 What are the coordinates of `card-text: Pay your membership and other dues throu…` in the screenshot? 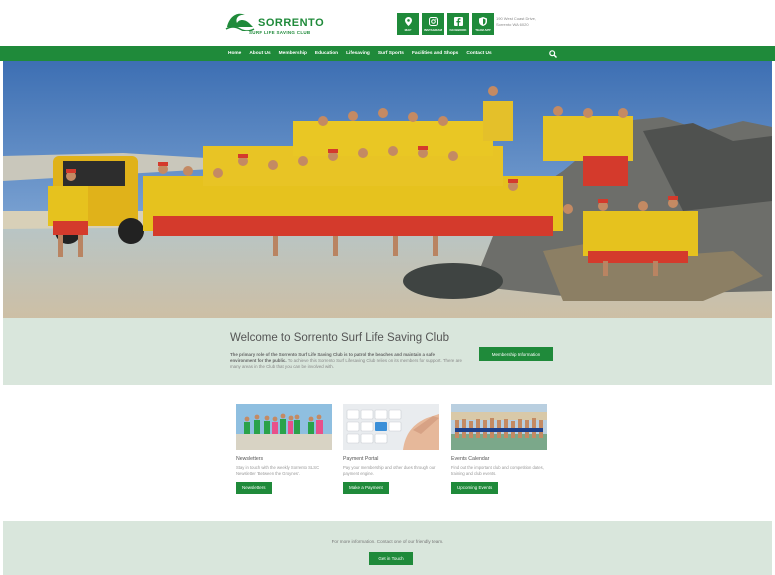 It's located at (389, 470).